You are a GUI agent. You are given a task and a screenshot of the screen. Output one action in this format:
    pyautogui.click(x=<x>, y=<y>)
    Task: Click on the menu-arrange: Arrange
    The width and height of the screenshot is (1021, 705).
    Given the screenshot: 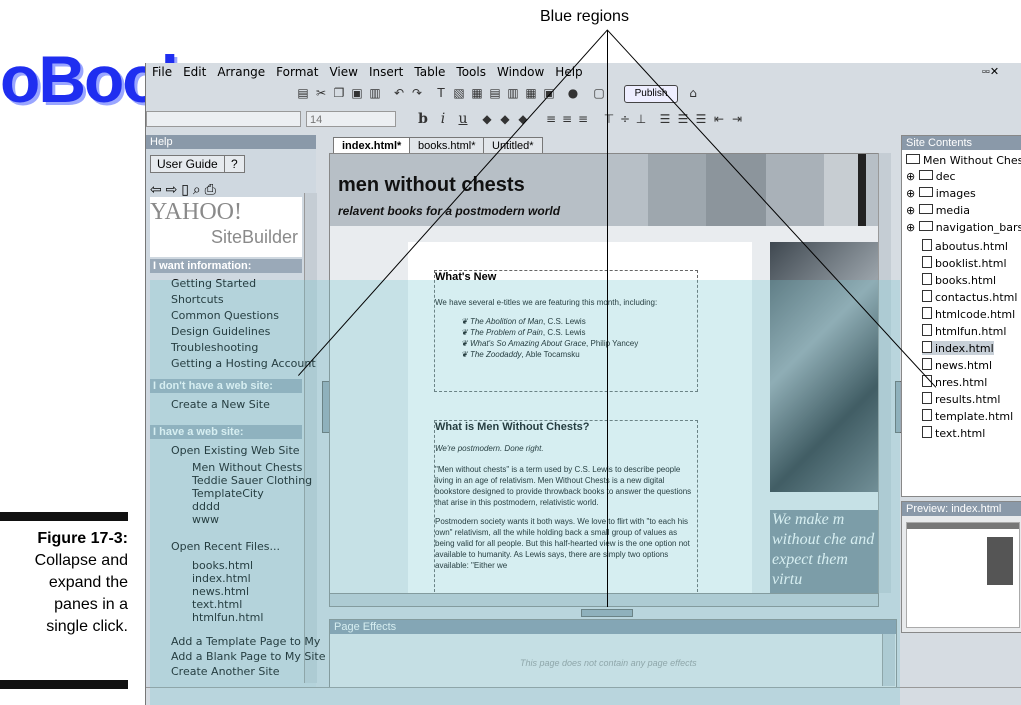 What is the action you would take?
    pyautogui.click(x=240, y=71)
    